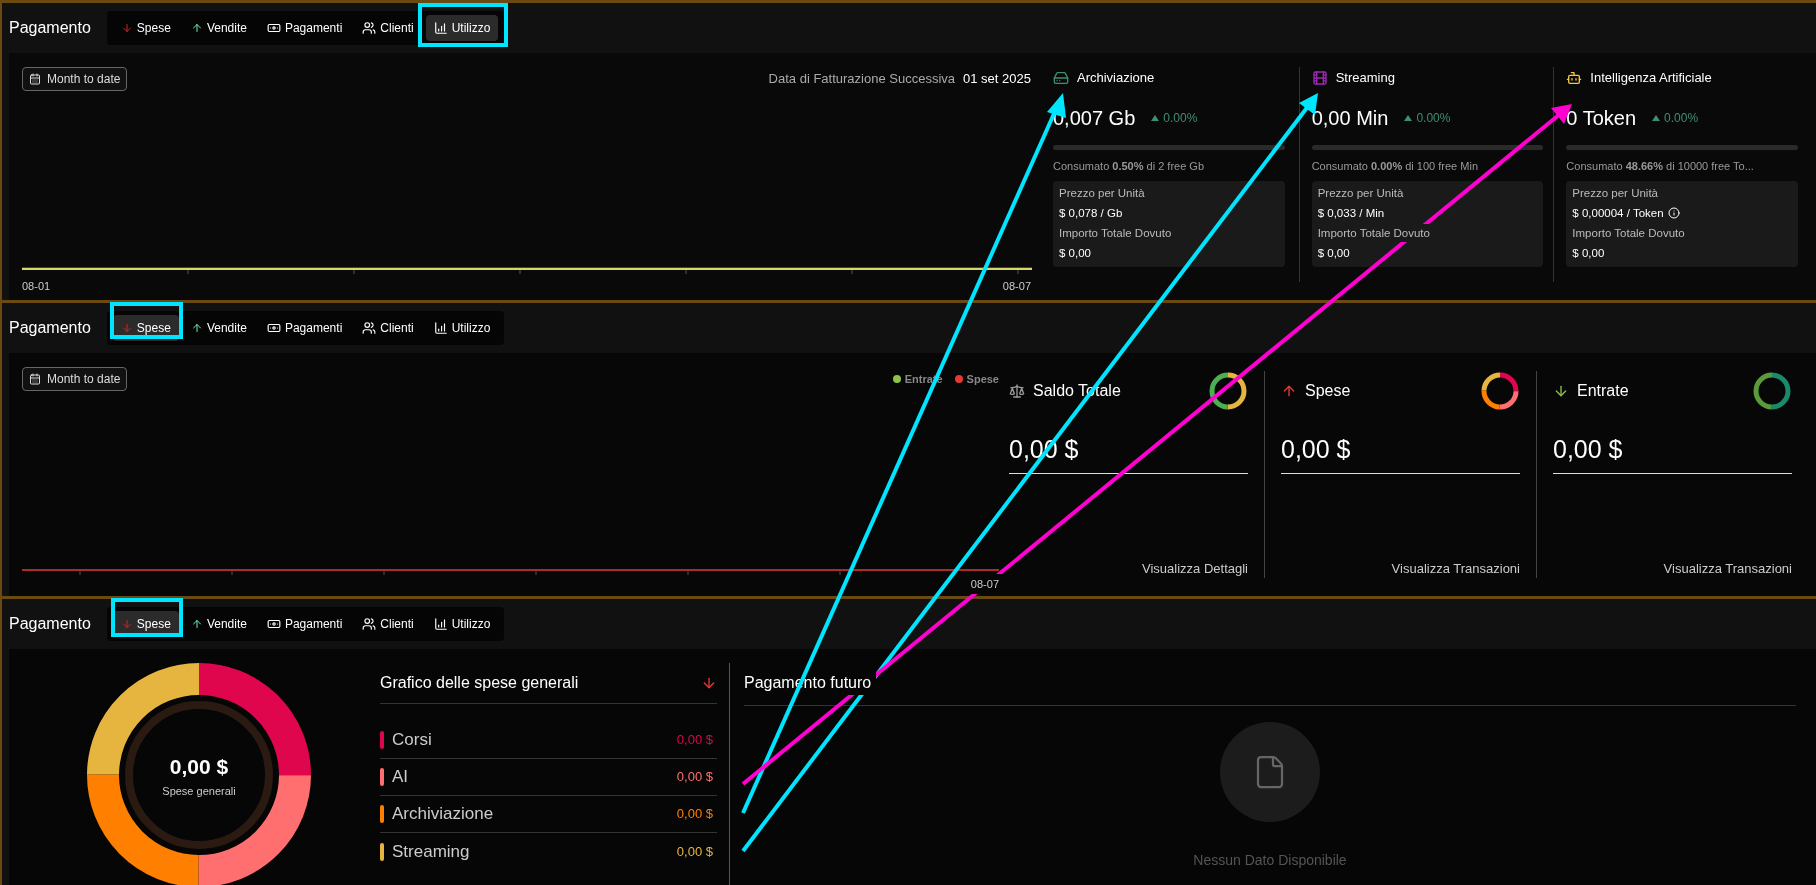  I want to click on film-icon, so click(1319, 78).